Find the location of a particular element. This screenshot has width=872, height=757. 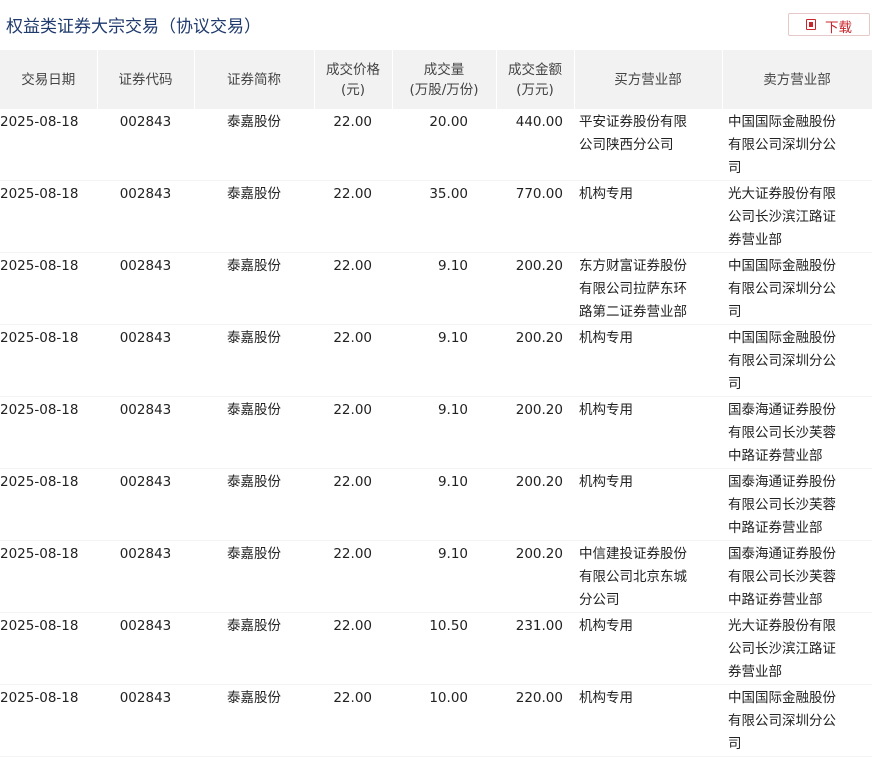

cell-amount-text: 220.00 is located at coordinates (539, 698).